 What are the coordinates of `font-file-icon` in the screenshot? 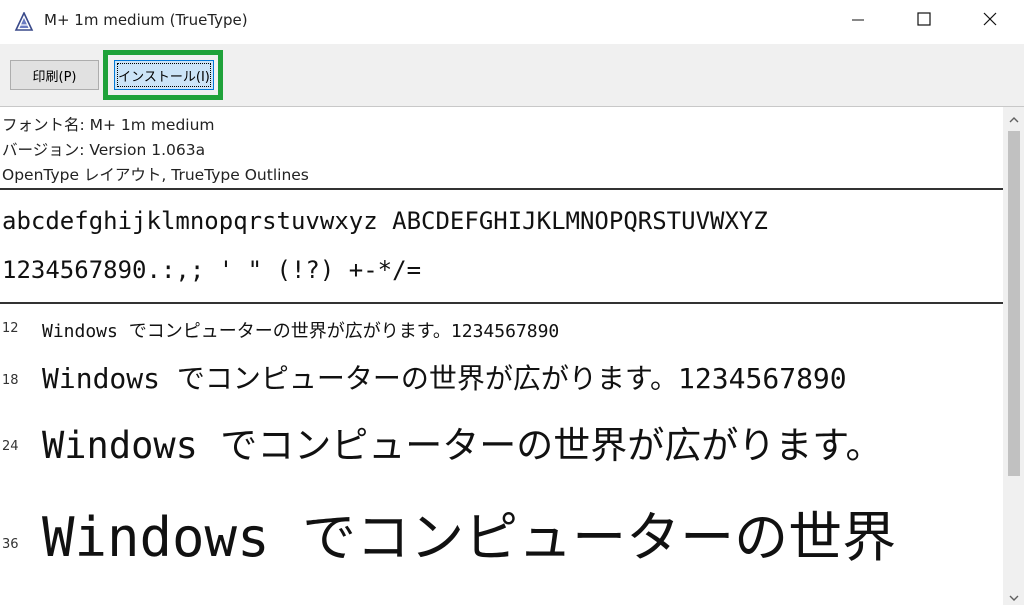 It's located at (24, 21).